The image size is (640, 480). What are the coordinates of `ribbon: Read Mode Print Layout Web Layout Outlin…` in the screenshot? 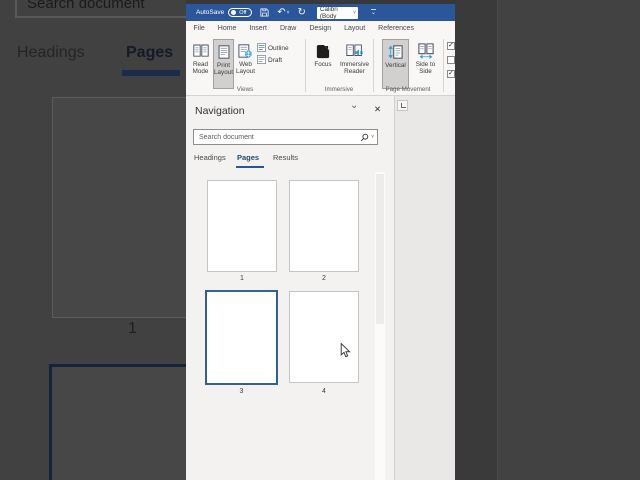 It's located at (320, 66).